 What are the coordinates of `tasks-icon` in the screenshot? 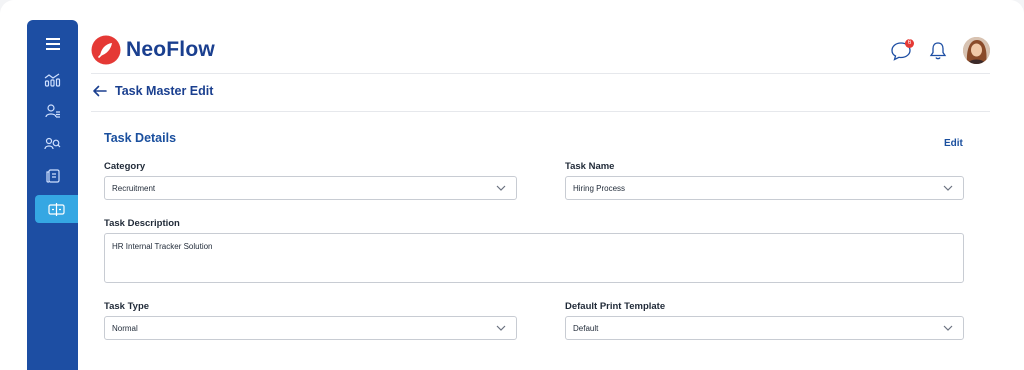 It's located at (56, 209).